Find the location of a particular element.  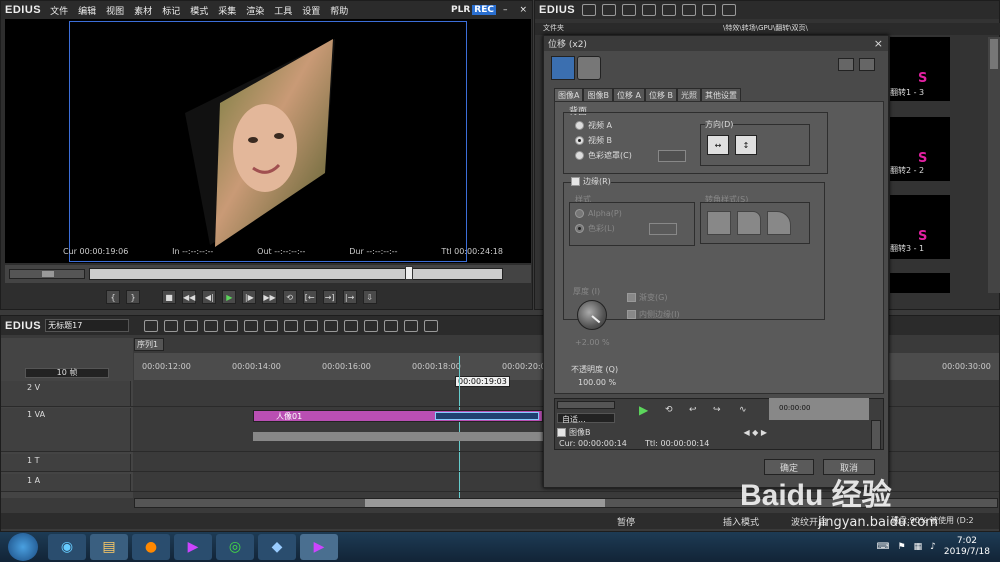

corner-round-icon is located at coordinates (749, 223).